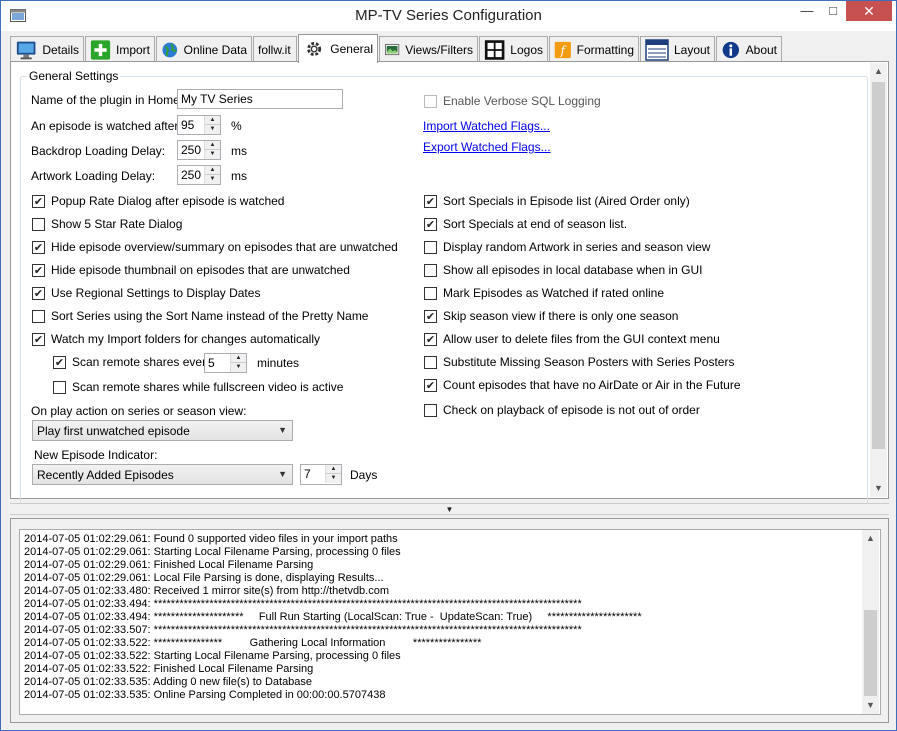 The image size is (897, 731). What do you see at coordinates (132, 362) in the screenshot?
I see `scan-remote-checkbox: ✔ Scan remote shares every` at bounding box center [132, 362].